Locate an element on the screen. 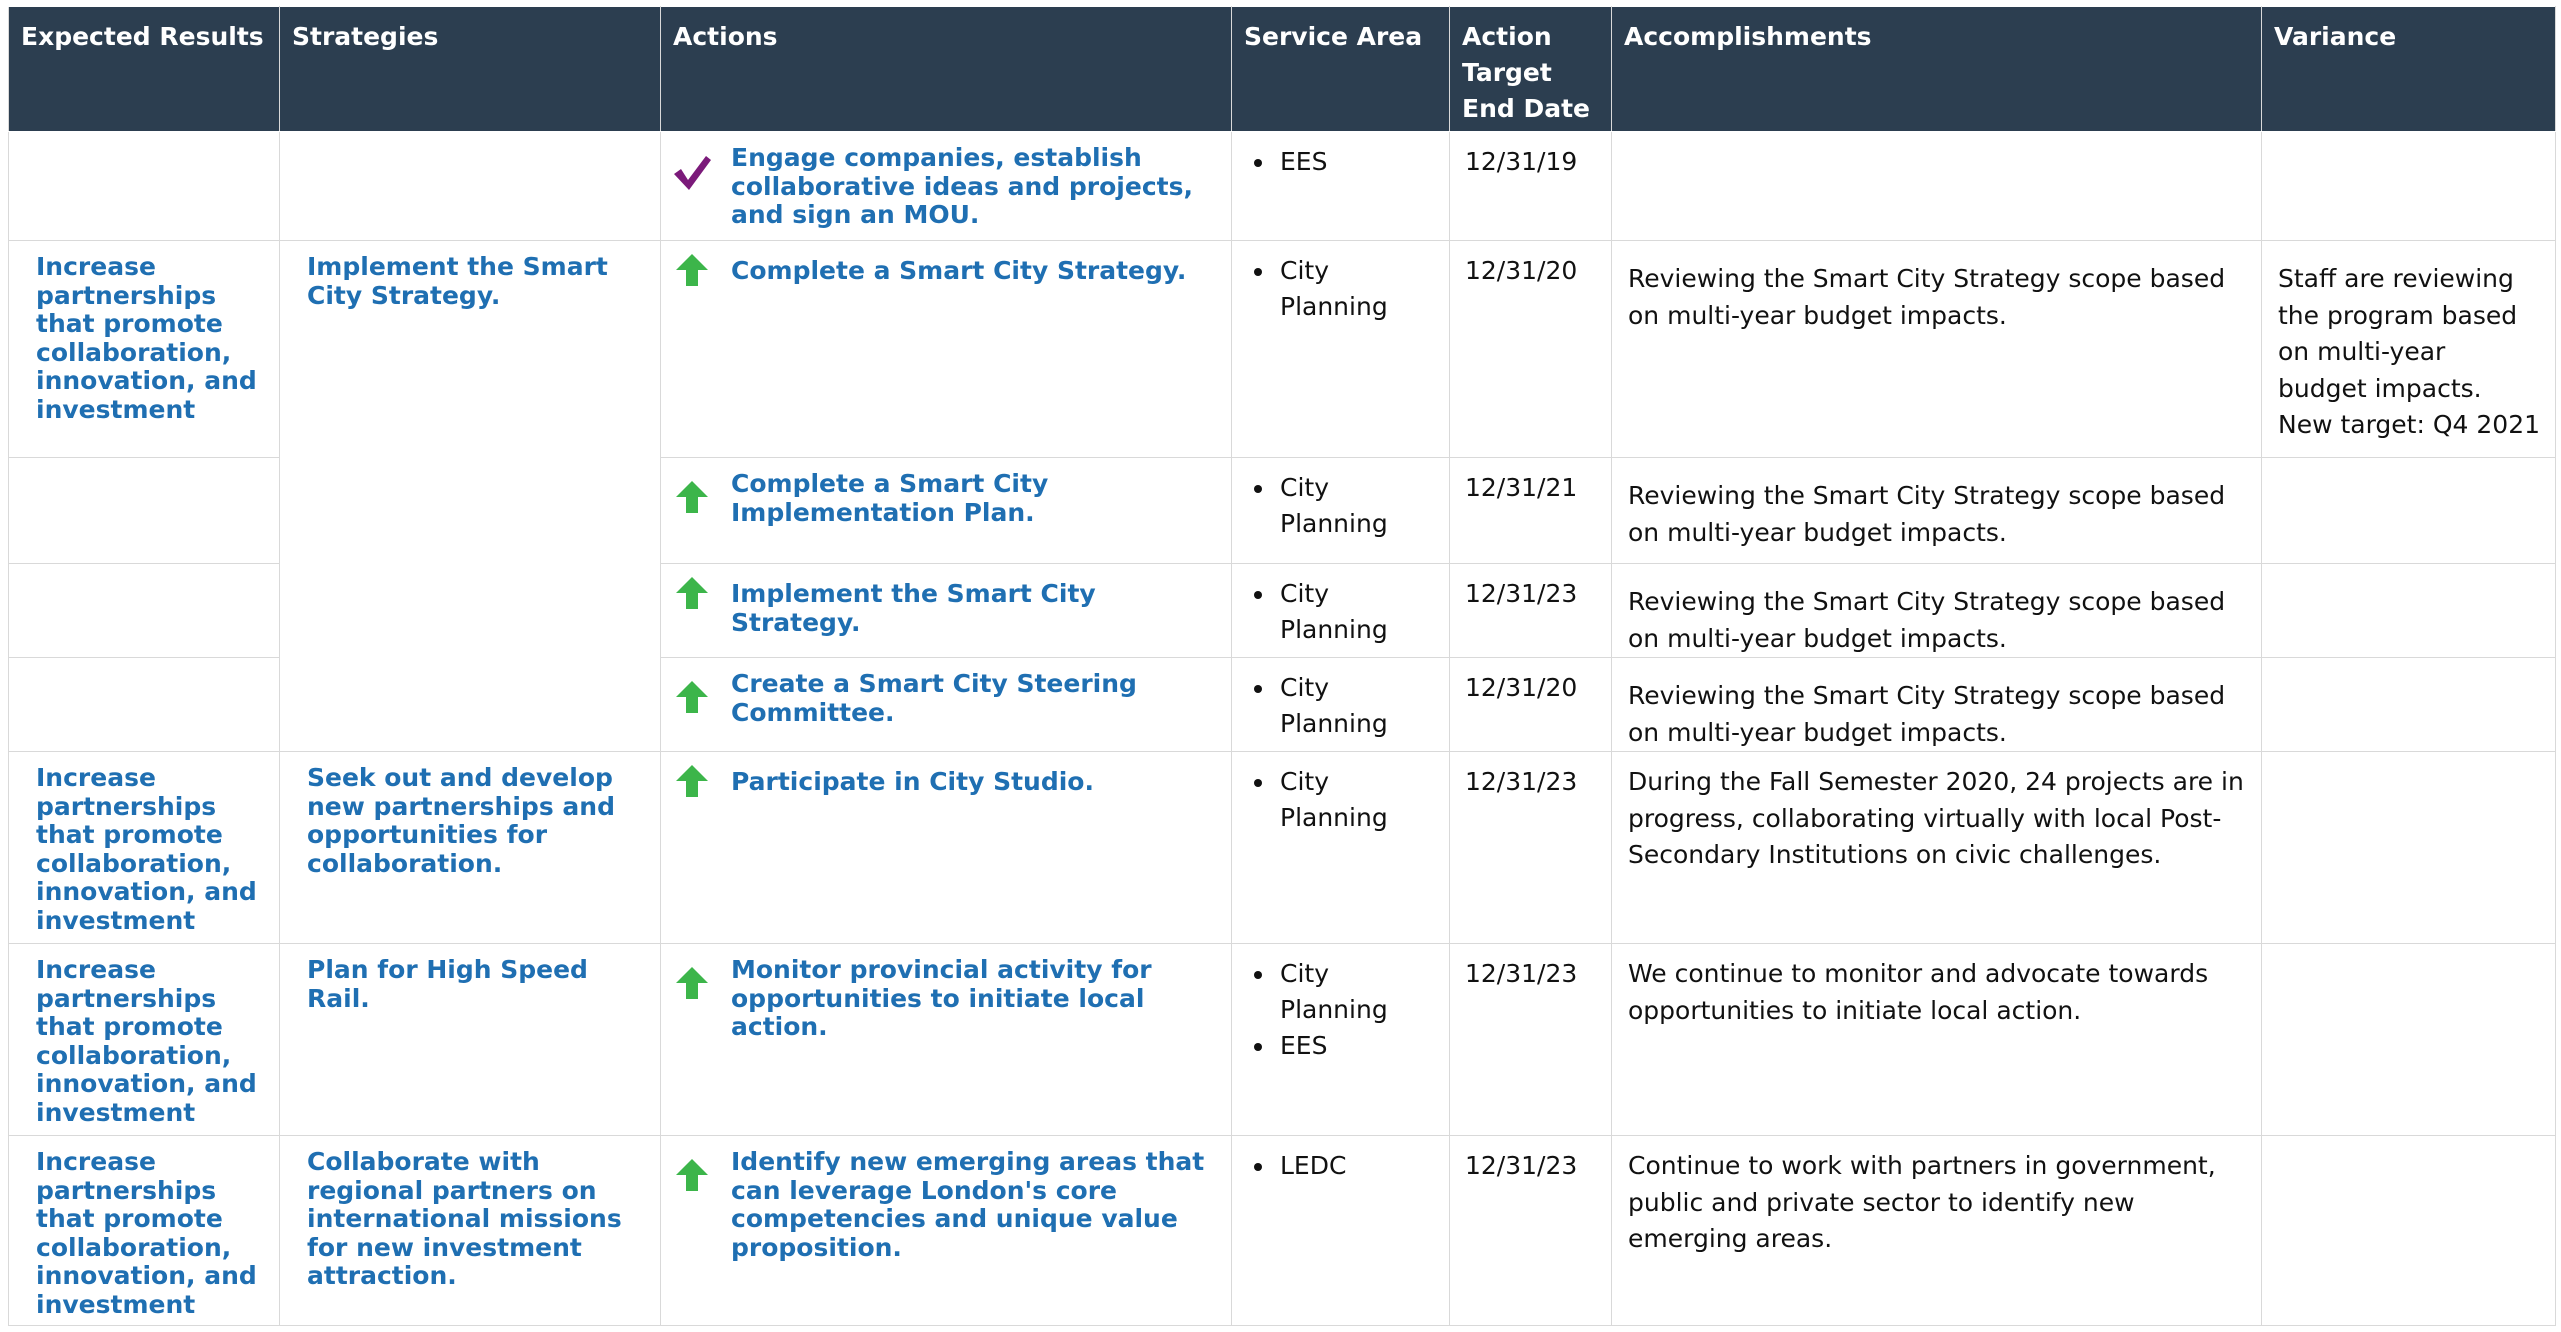 This screenshot has height=1332, width=2561. strategy-cell is located at coordinates (470, 186).